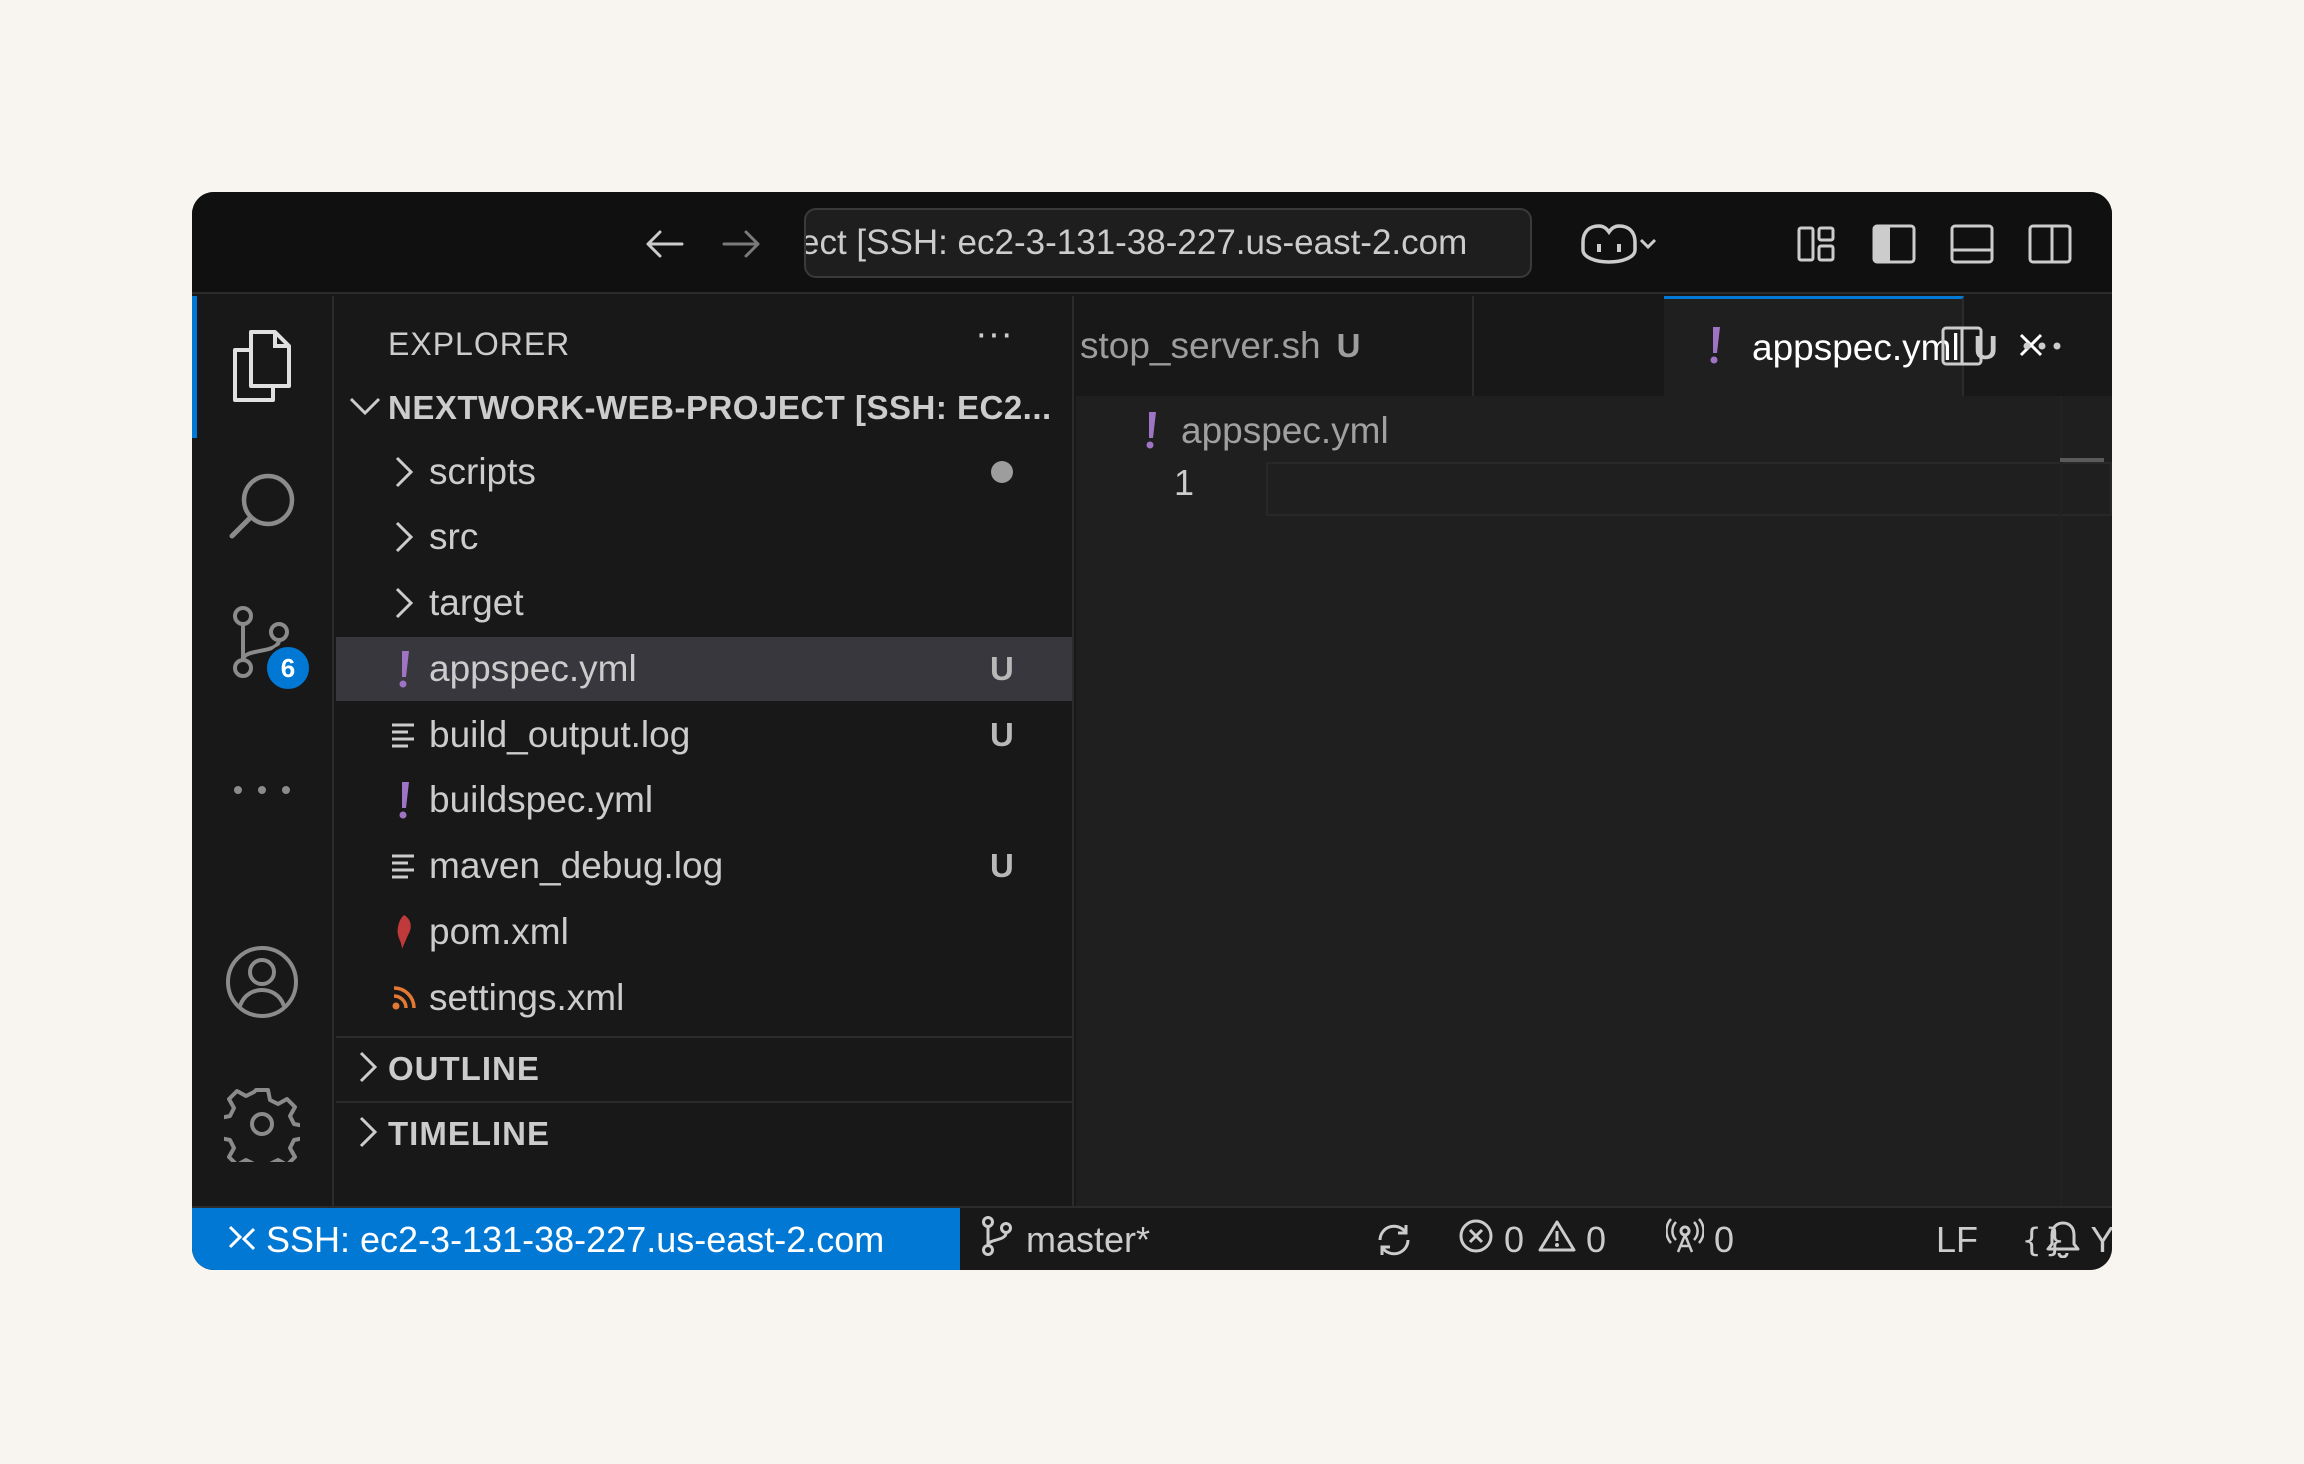 This screenshot has height=1464, width=2304. I want to click on tree-item-label: build_output.log, so click(560, 734).